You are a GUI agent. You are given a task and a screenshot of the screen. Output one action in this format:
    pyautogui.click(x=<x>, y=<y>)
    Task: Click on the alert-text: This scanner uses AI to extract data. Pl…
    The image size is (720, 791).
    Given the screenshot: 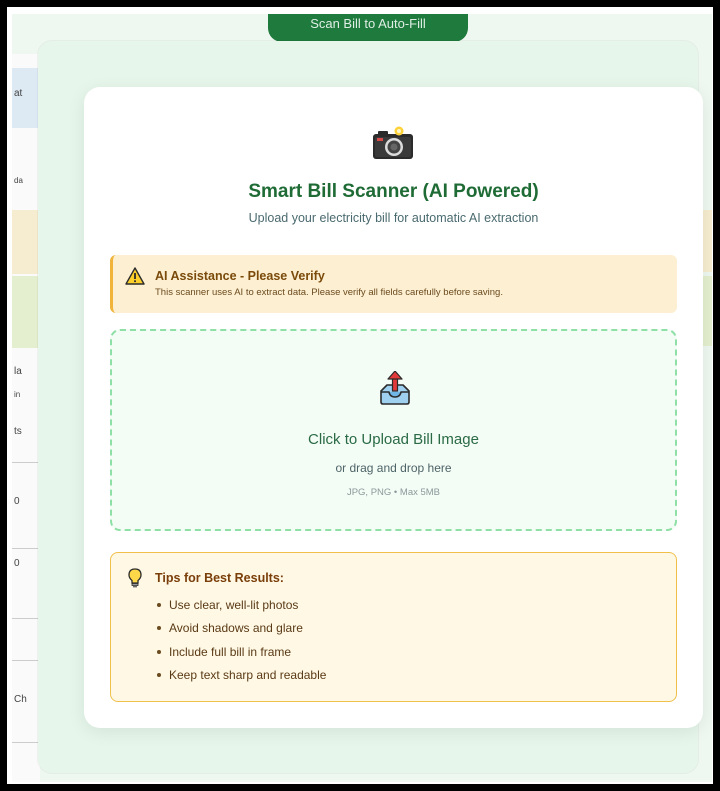 What is the action you would take?
    pyautogui.click(x=329, y=292)
    